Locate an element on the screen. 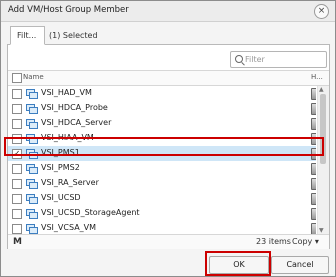 This screenshot has width=336, height=277. ok-button: OK is located at coordinates (239, 265).